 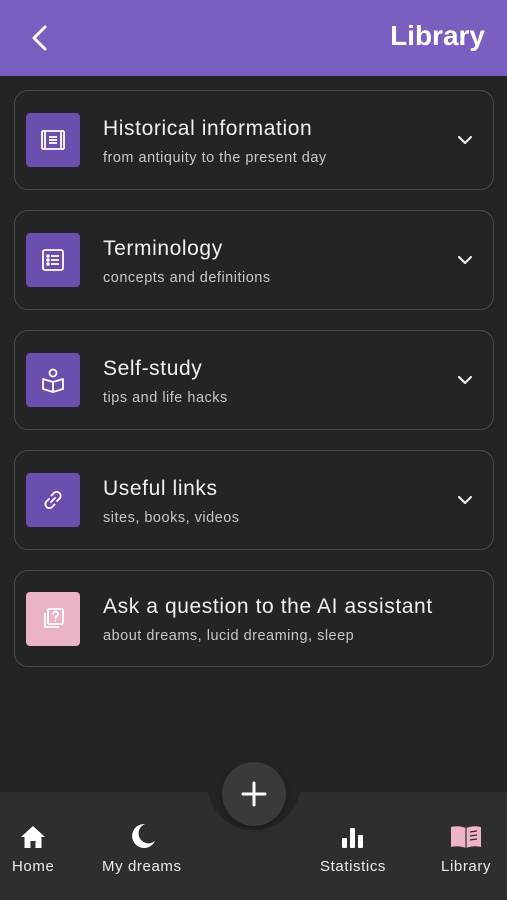 I want to click on card-title: Self-study, so click(x=153, y=368).